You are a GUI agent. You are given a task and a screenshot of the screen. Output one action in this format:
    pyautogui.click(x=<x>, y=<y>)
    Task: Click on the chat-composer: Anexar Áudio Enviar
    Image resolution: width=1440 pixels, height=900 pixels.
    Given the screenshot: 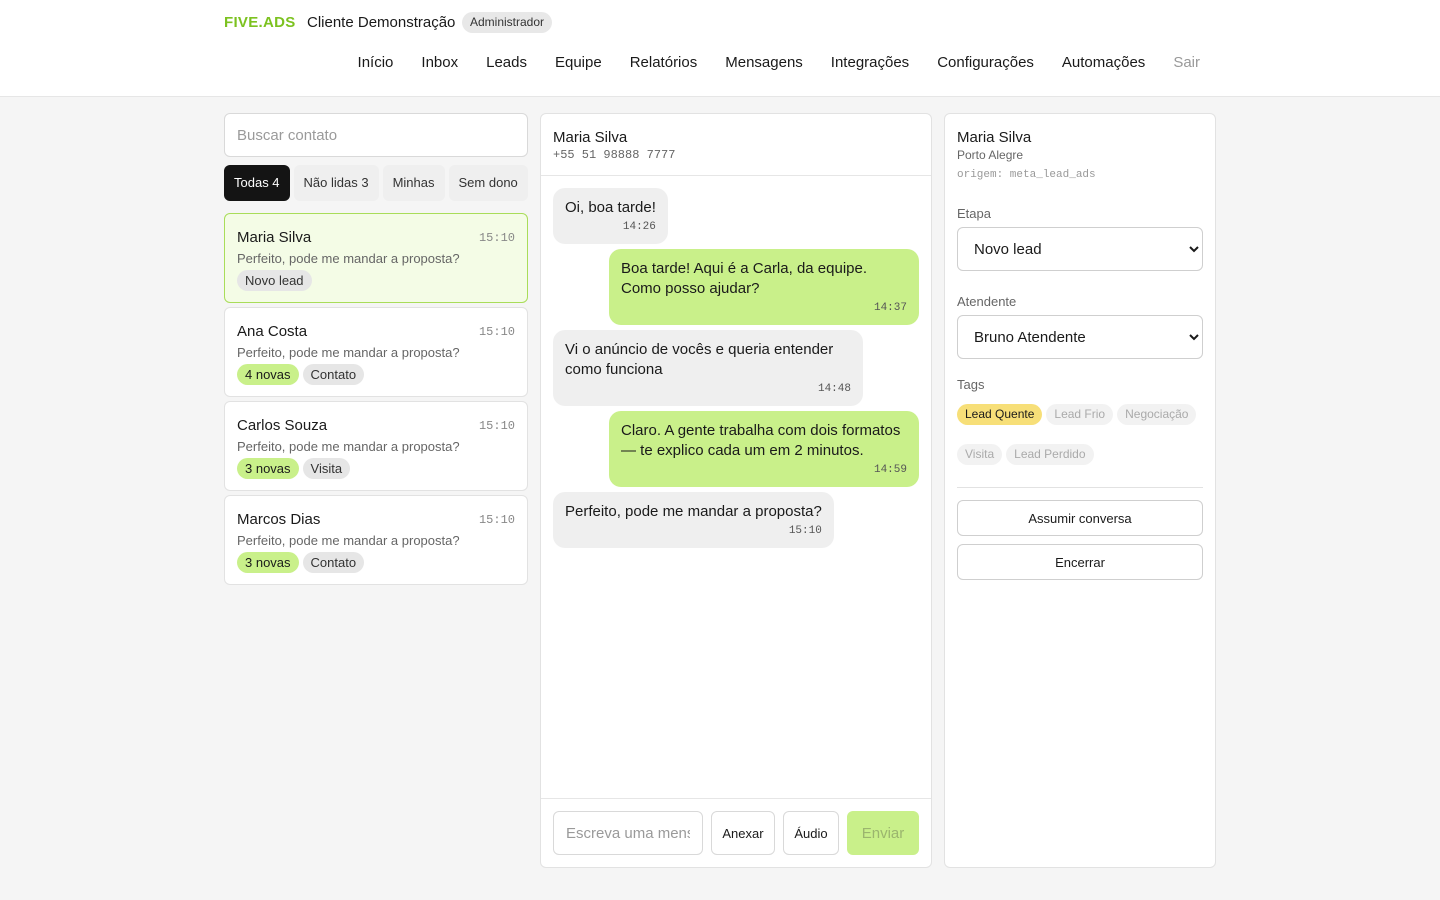 What is the action you would take?
    pyautogui.click(x=736, y=832)
    